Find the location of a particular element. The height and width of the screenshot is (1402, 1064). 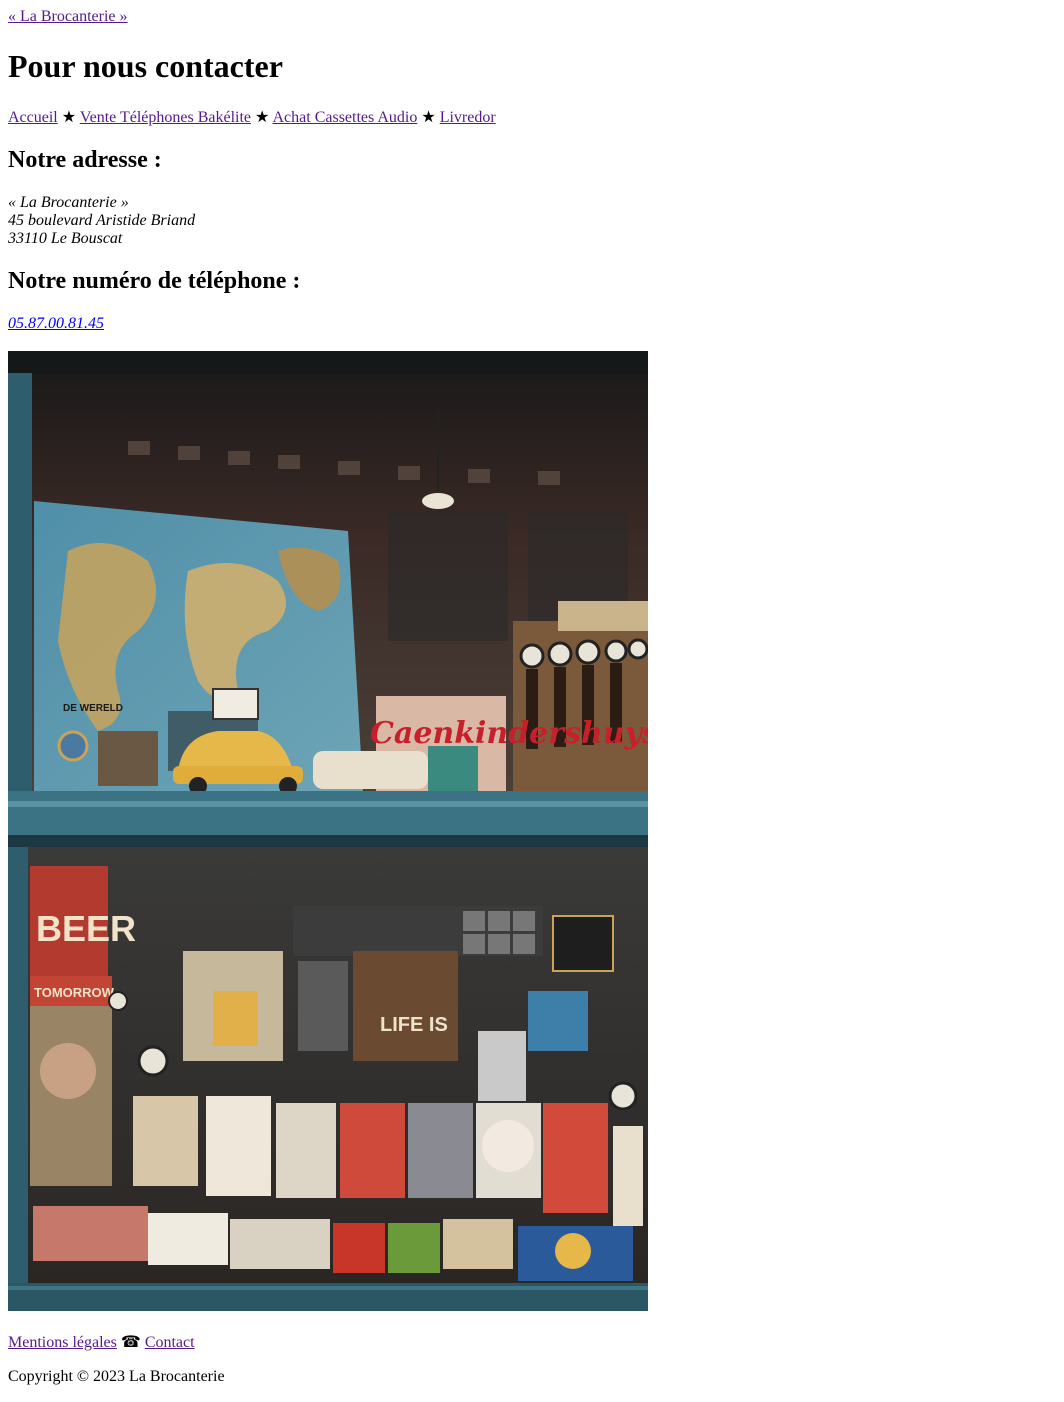

legal-notice-link: Mentions légales is located at coordinates (62, 1342).